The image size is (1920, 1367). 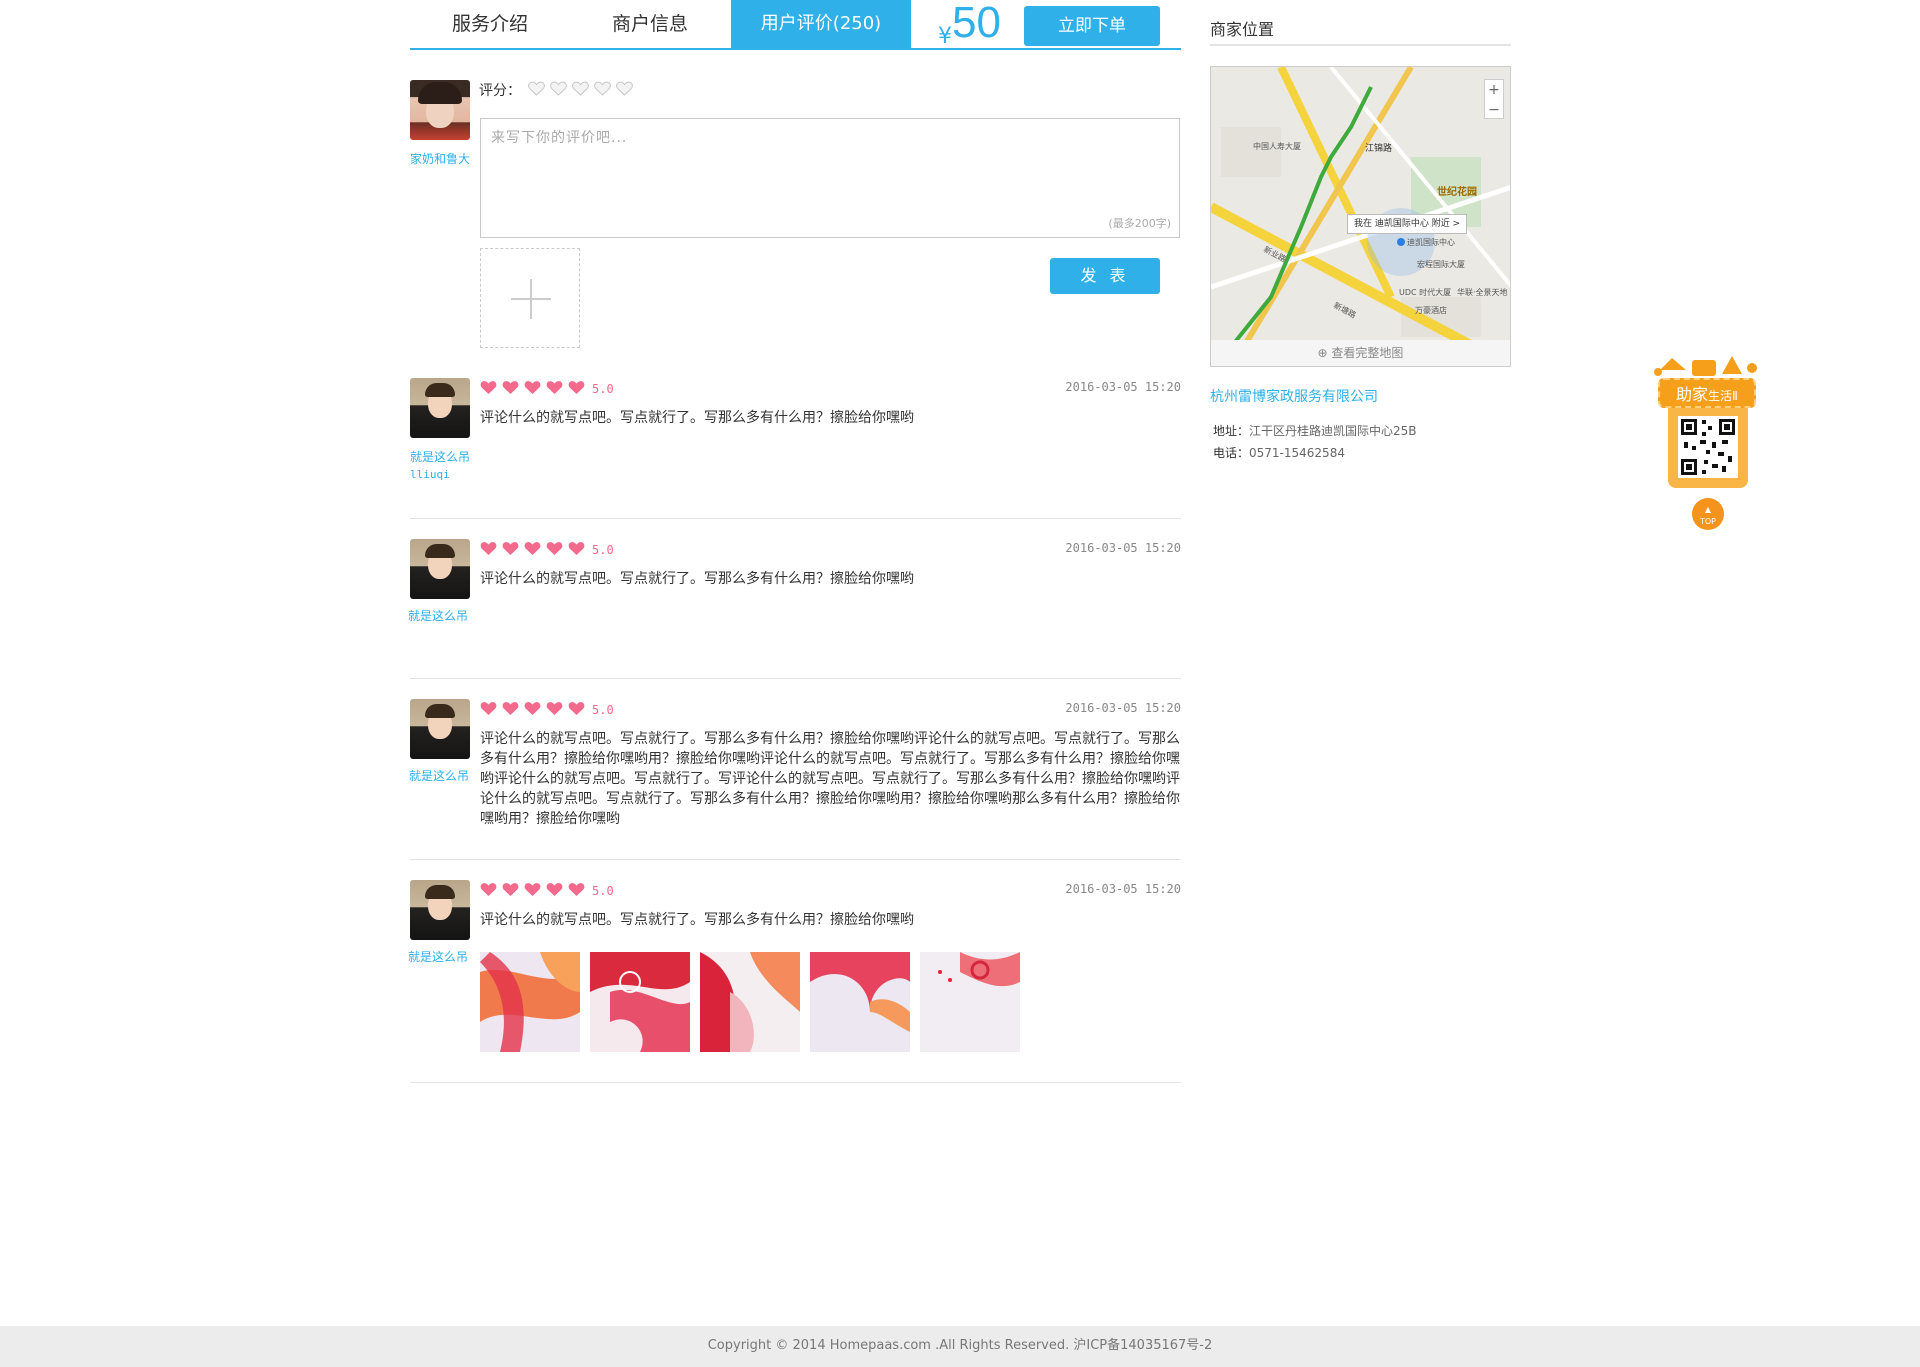 What do you see at coordinates (1431, 310) in the screenshot?
I see `map-label: 万豪酒店` at bounding box center [1431, 310].